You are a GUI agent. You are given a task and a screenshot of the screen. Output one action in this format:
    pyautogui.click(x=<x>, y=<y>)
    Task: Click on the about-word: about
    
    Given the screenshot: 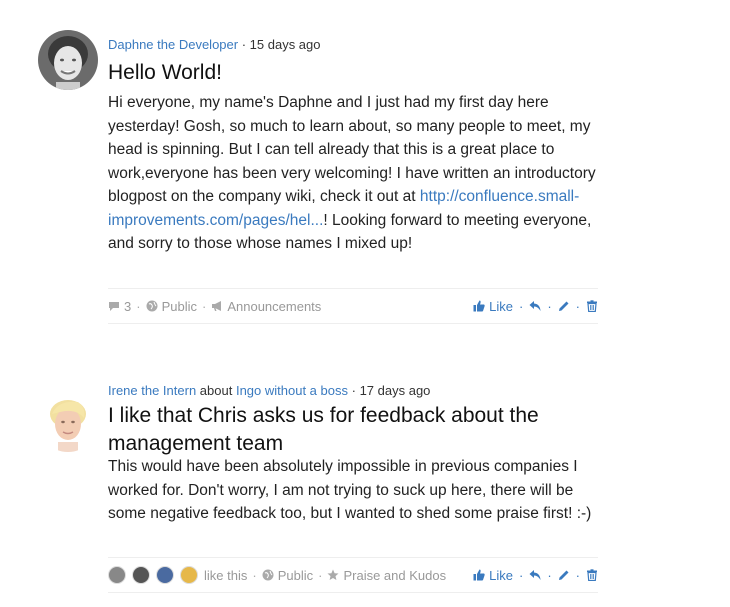 What is the action you would take?
    pyautogui.click(x=216, y=390)
    